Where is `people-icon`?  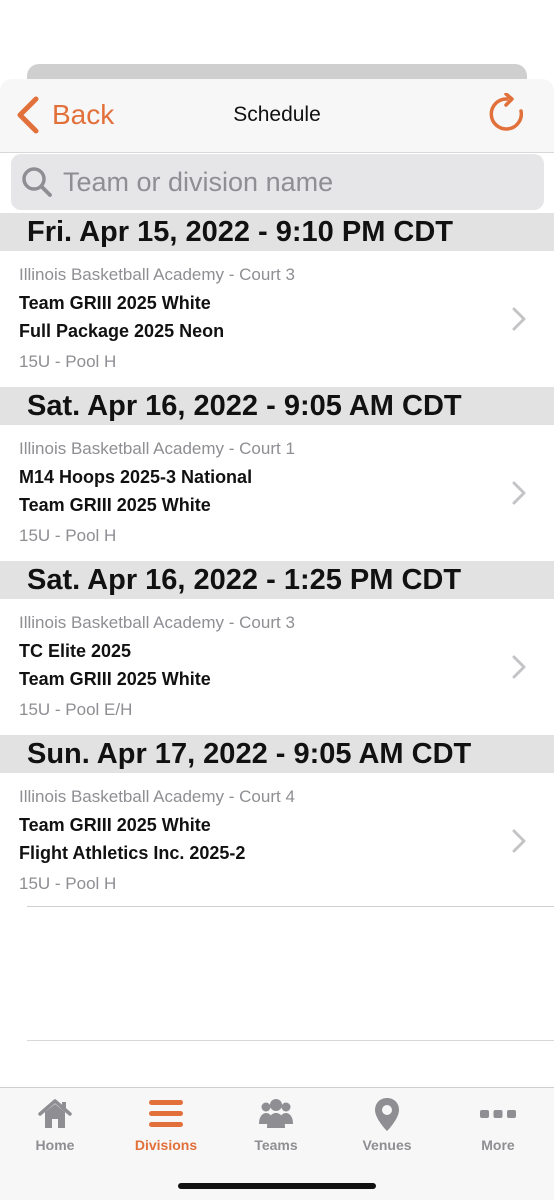
people-icon is located at coordinates (276, 1113).